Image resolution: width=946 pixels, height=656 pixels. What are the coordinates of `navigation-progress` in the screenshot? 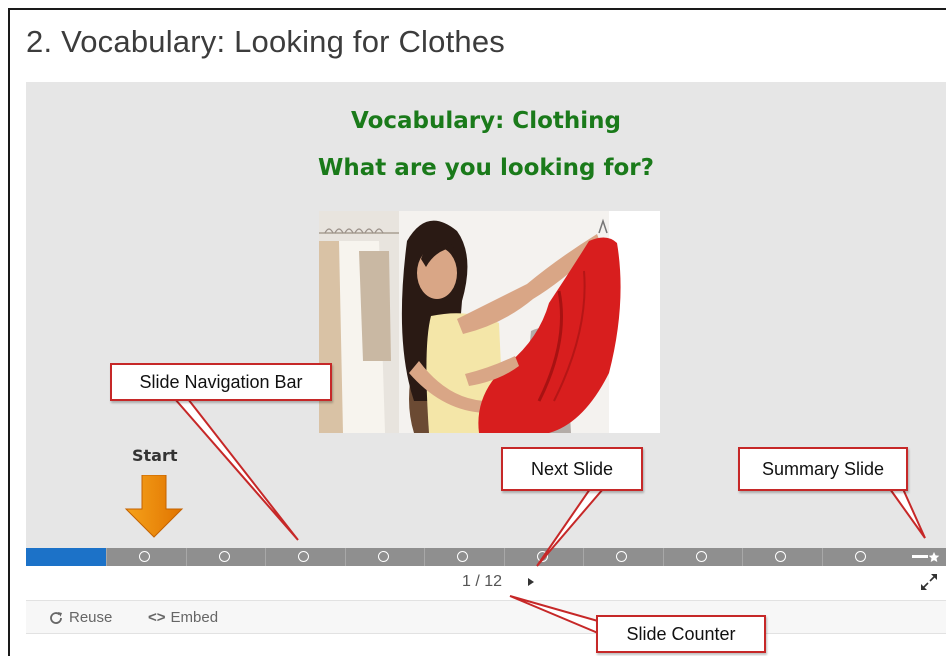 It's located at (66, 557).